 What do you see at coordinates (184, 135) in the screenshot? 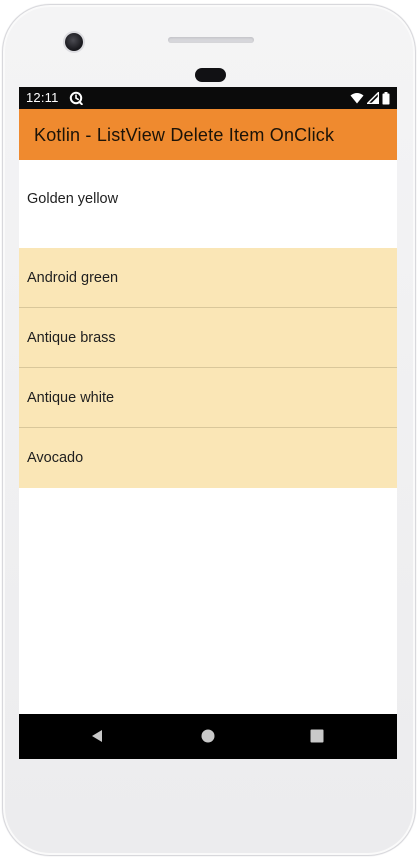
I see `app-title: Kotlin - ListView Delete Item OnClick` at bounding box center [184, 135].